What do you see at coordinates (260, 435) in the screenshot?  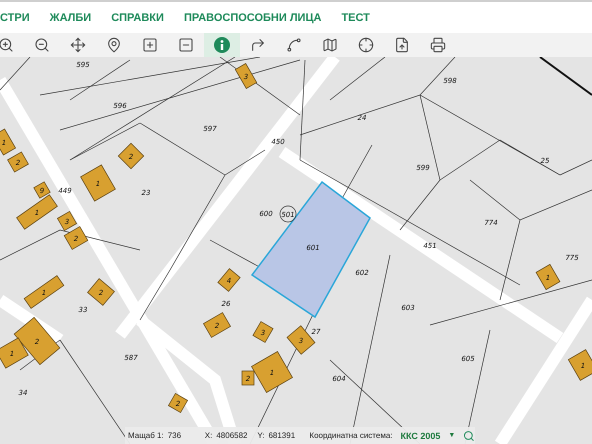 I see `y-label: Y:` at bounding box center [260, 435].